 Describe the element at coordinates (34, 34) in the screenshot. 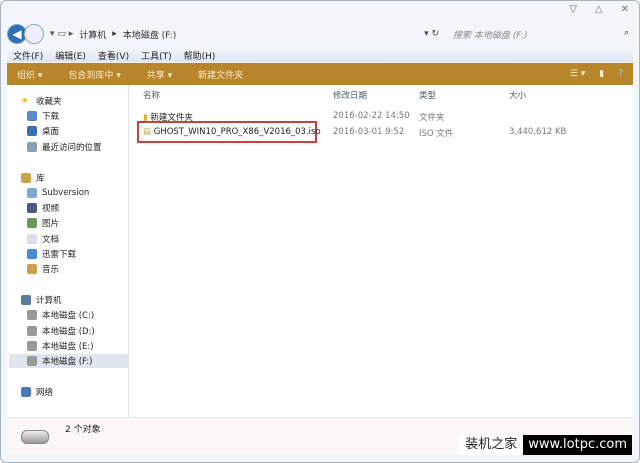

I see `forward-button` at that location.